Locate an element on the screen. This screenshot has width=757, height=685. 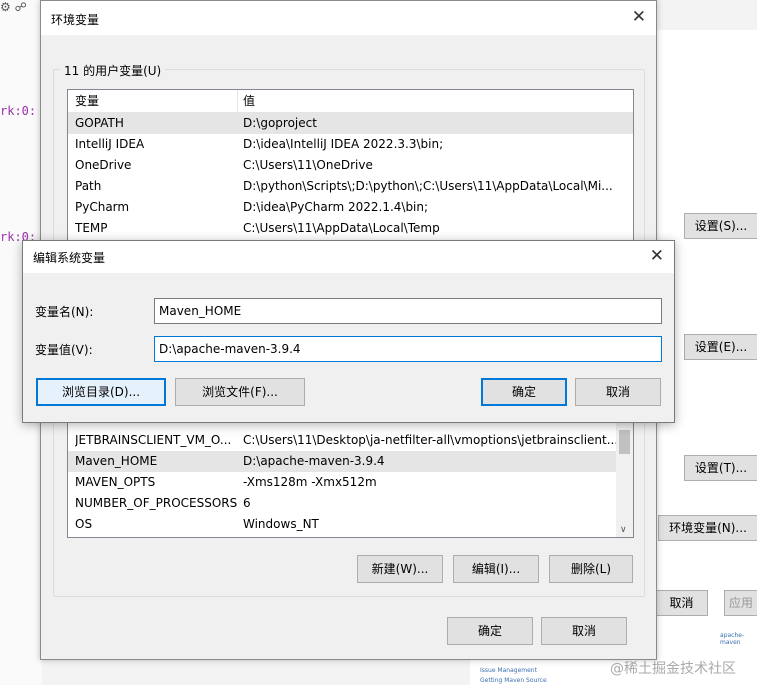
page-link: Getting Maven Source is located at coordinates (513, 680).